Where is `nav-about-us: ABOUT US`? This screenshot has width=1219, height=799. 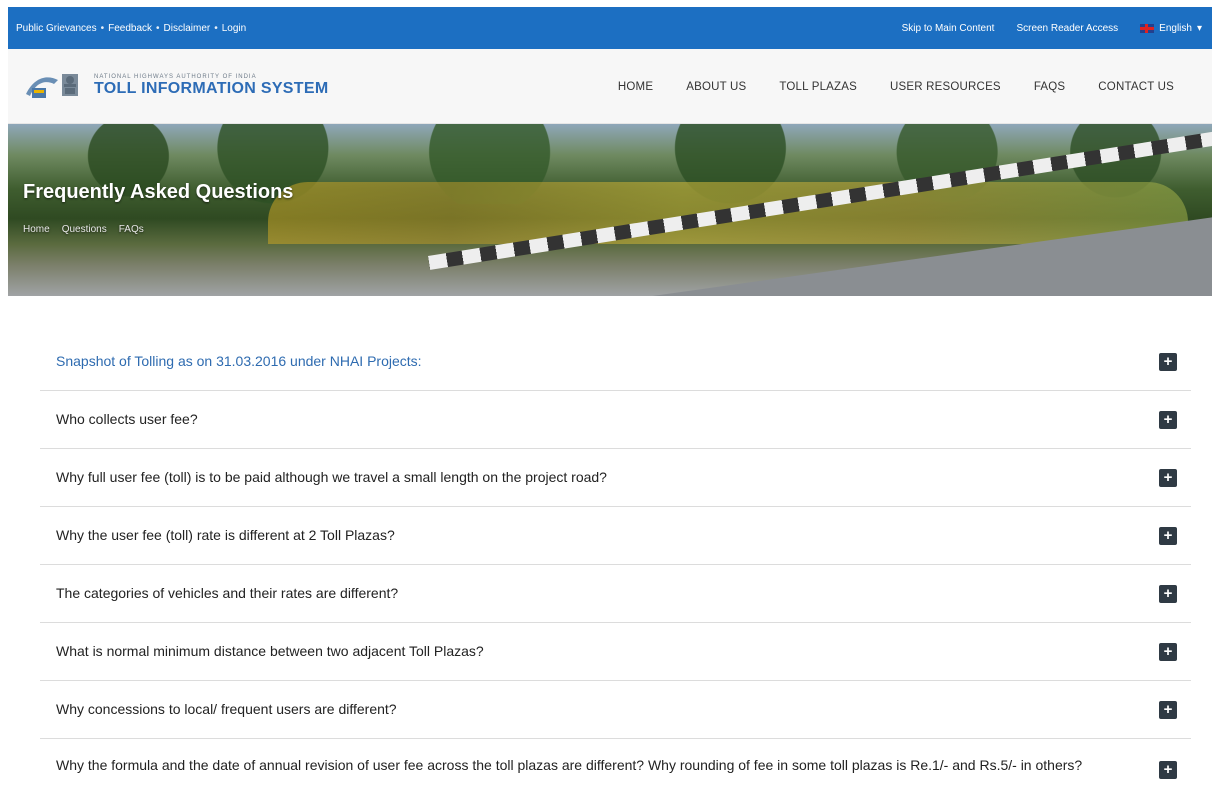 nav-about-us: ABOUT US is located at coordinates (716, 87).